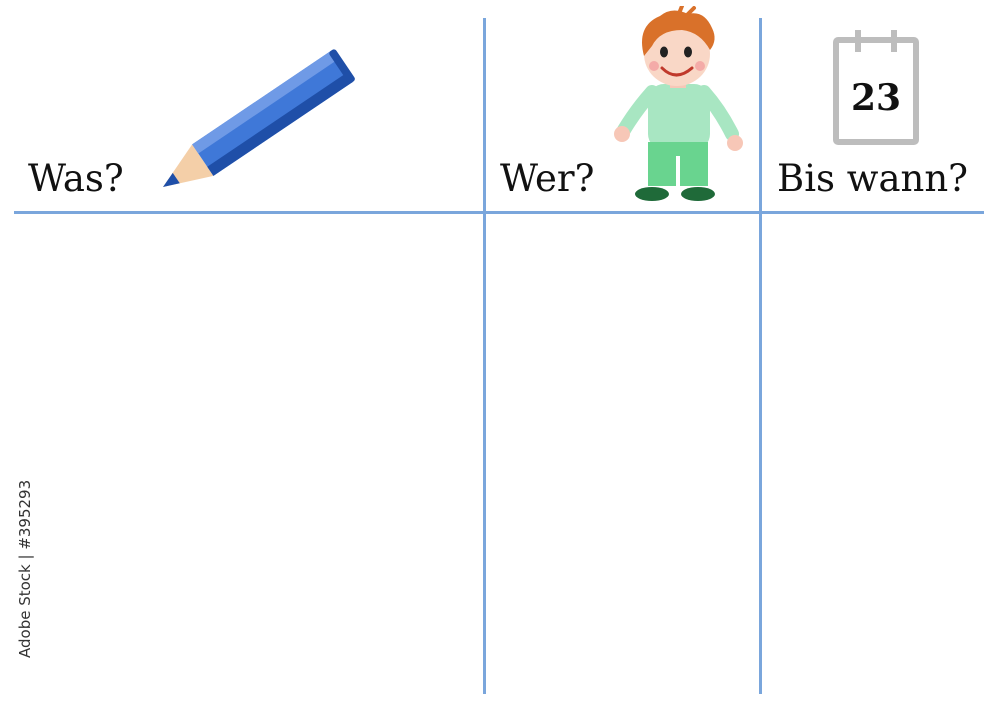 Image resolution: width=1000 pixels, height=707 pixels. Describe the element at coordinates (872, 178) in the screenshot. I see `column-header-bis-wann: Bis wann?` at that location.